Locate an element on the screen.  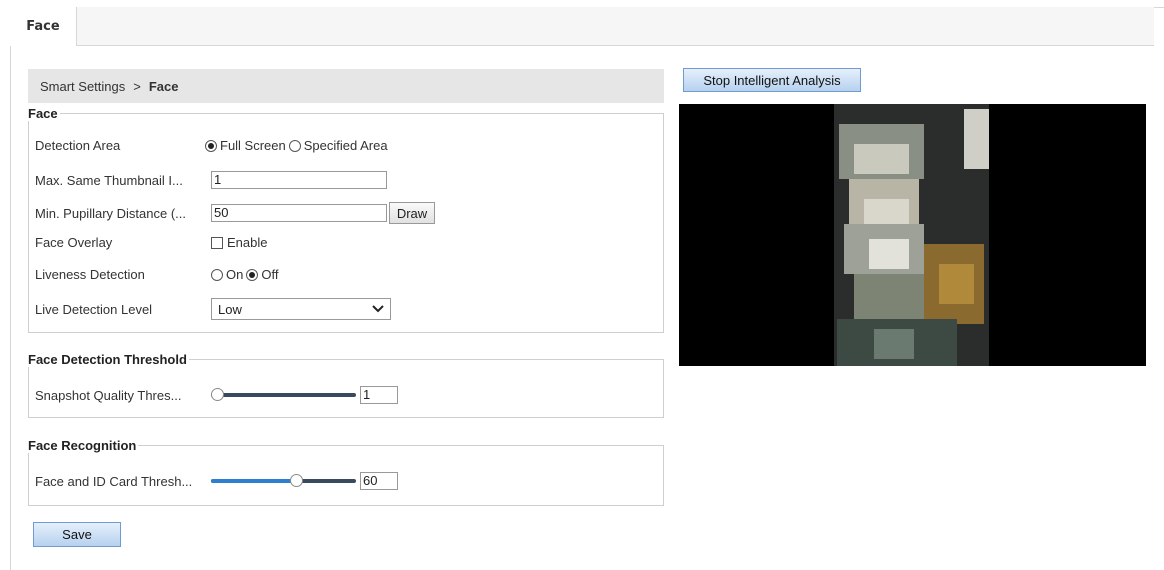
id-card-threshold-input: 60 is located at coordinates (379, 481).